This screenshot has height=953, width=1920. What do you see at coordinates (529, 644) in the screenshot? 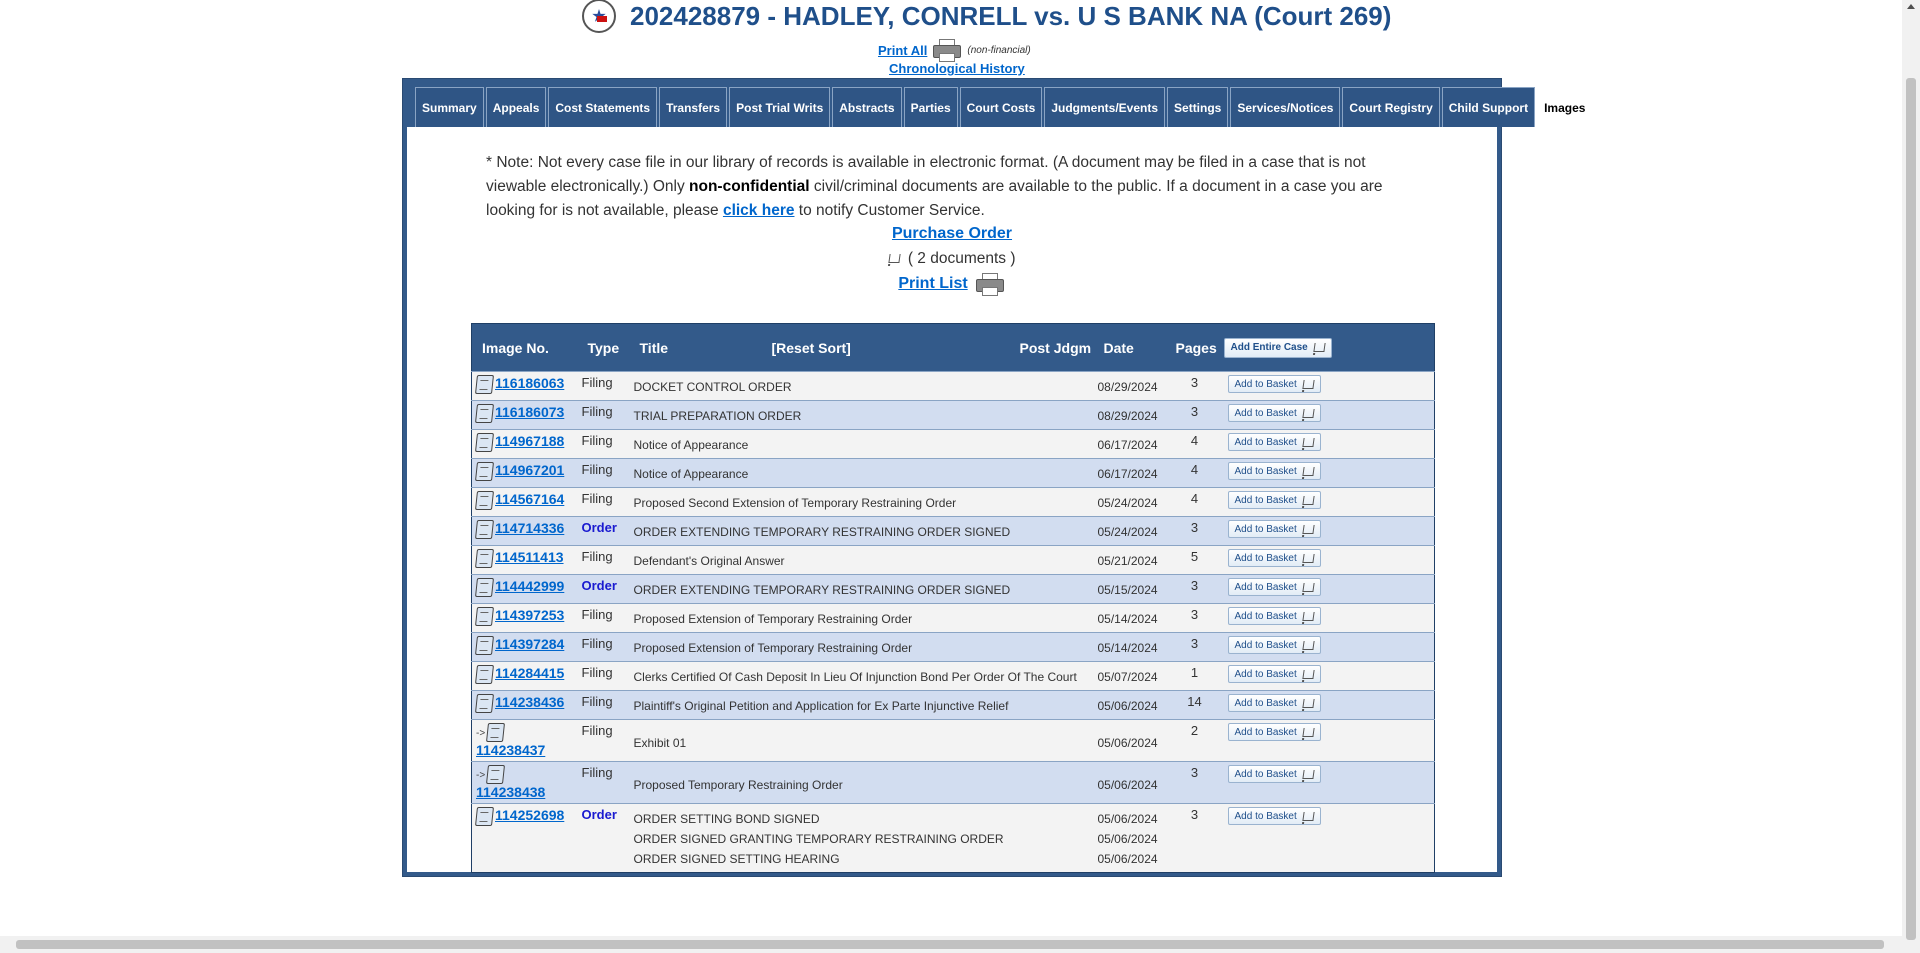
I see `image-link: 114397284` at bounding box center [529, 644].